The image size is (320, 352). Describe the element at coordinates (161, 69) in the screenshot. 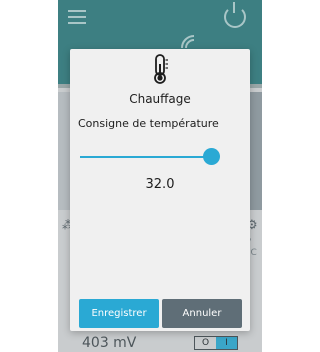

I see `thermometer-icon` at that location.